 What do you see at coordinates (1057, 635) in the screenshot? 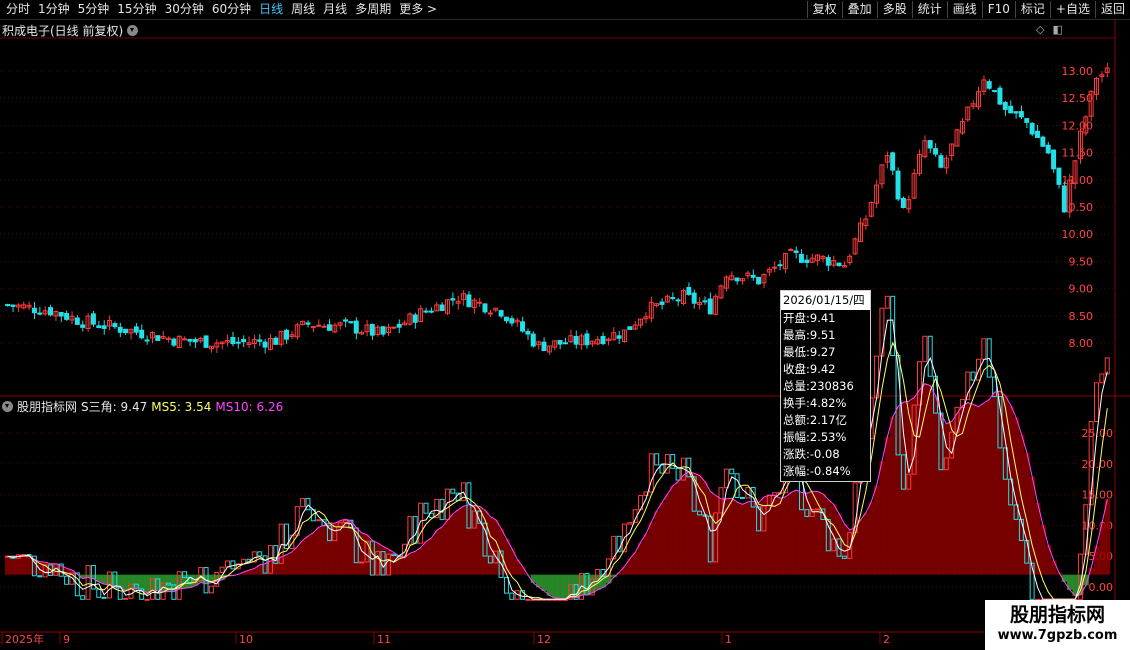
I see `watermark-url: www.7gpzb.com` at bounding box center [1057, 635].